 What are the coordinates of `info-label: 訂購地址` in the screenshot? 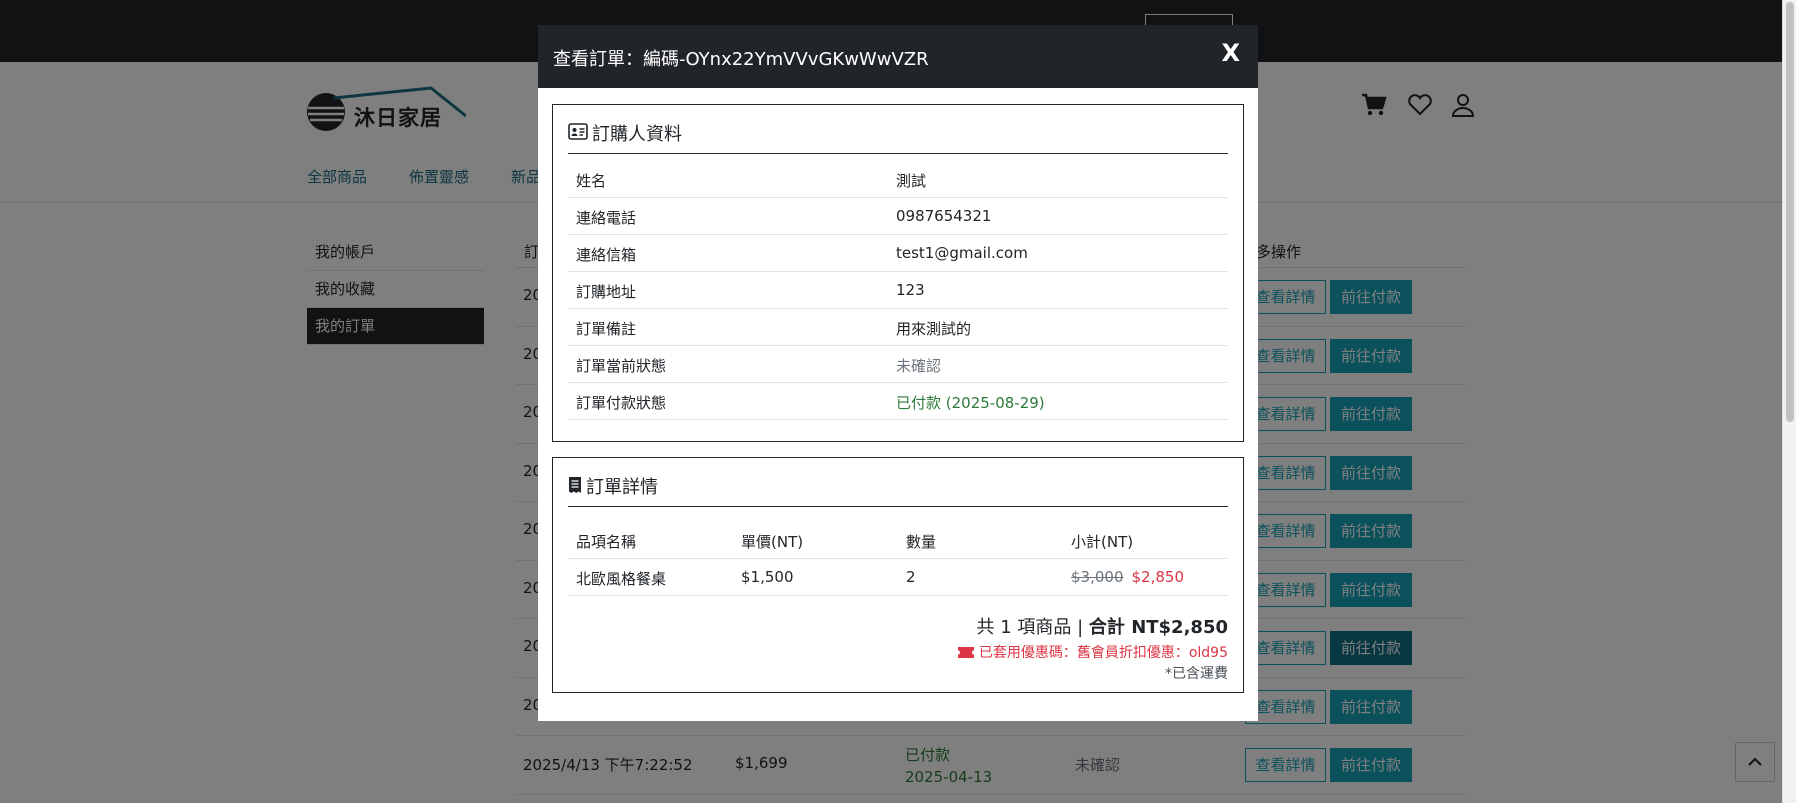 It's located at (606, 292).